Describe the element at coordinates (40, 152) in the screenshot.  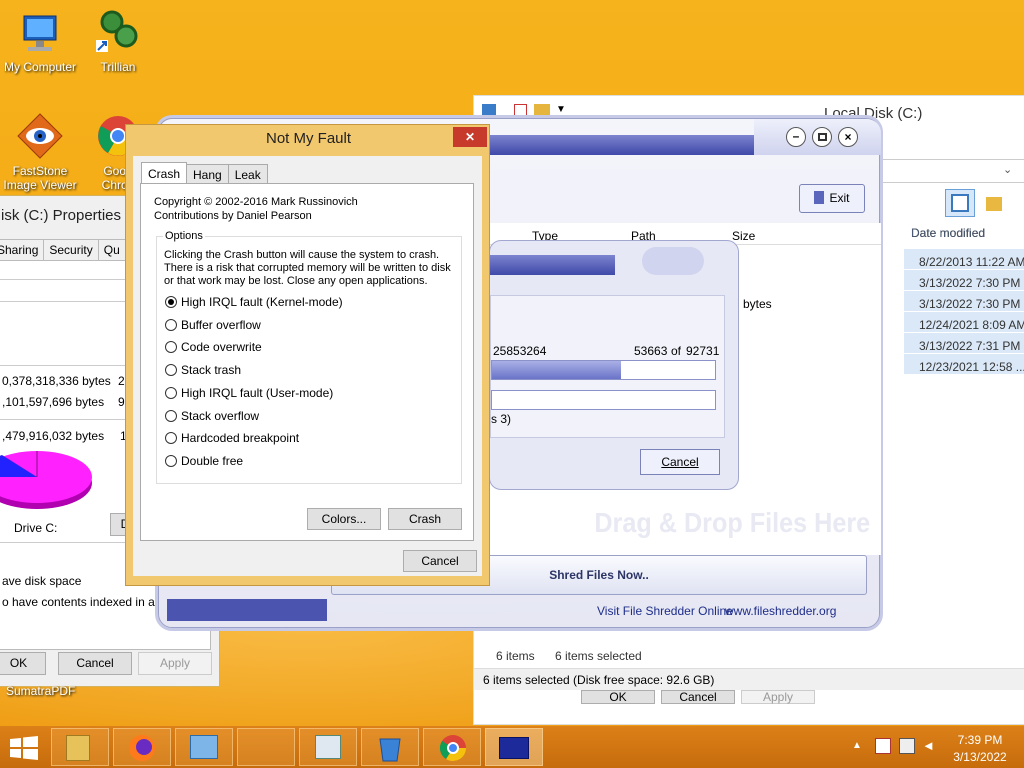
I see `desktop-icon-faststone: FastStone Image Viewer` at that location.